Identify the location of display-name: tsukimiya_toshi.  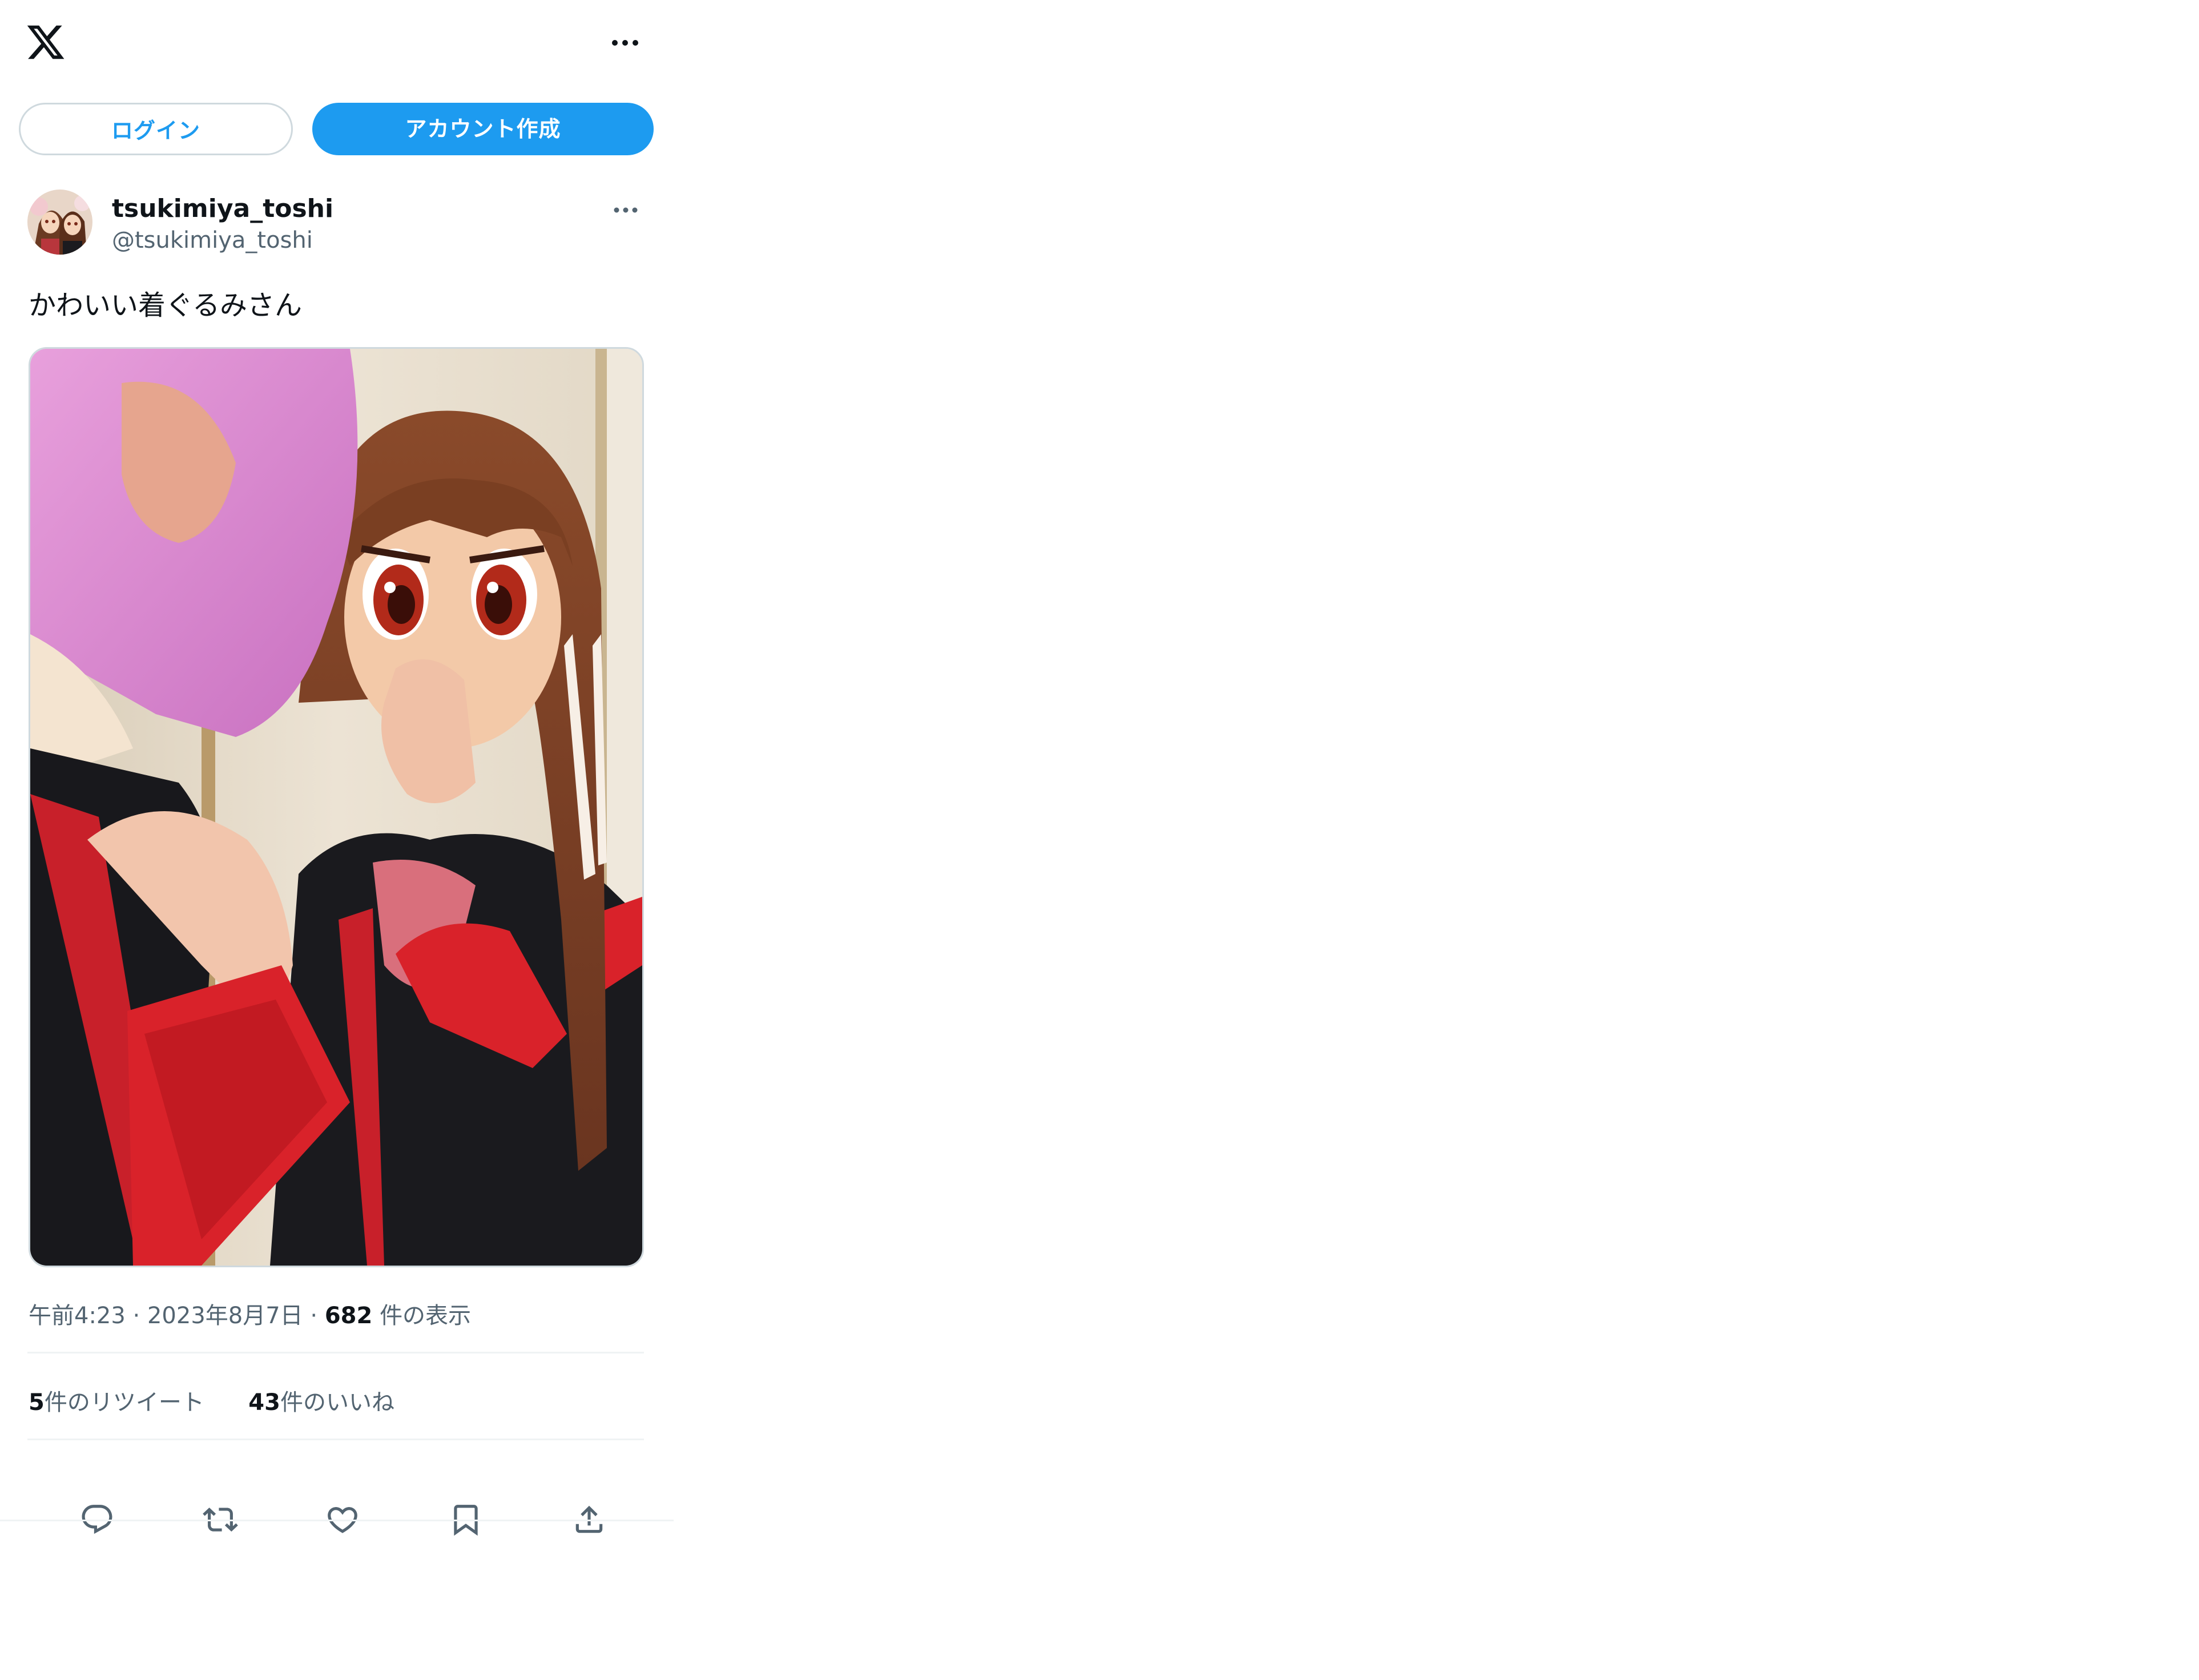
(223, 209).